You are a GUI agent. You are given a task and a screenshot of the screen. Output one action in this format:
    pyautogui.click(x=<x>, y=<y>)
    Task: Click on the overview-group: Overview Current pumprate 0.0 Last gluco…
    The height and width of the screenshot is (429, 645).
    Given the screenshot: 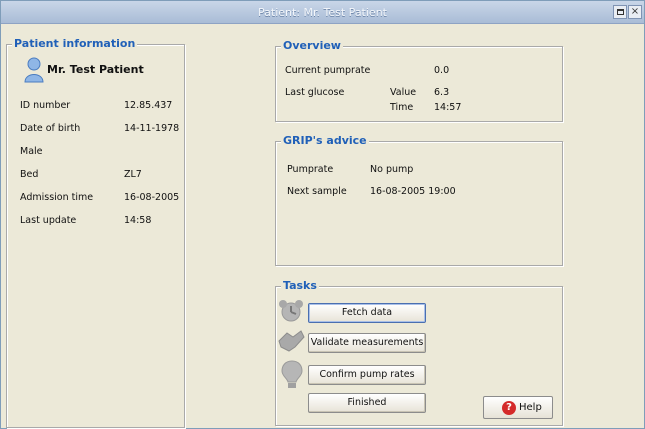 What is the action you would take?
    pyautogui.click(x=419, y=80)
    